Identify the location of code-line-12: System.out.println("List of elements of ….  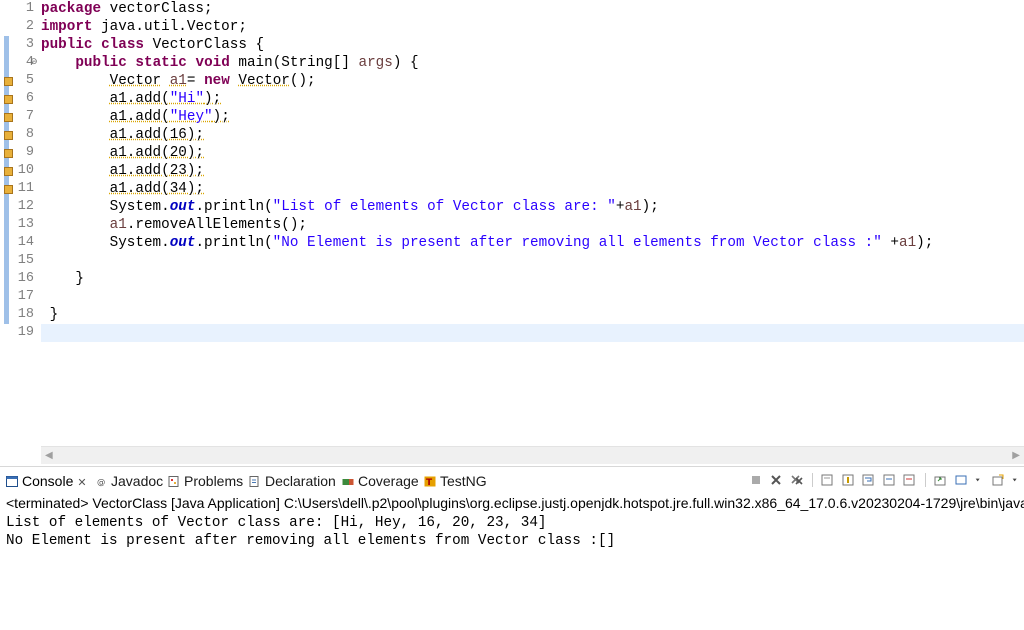
(350, 207).